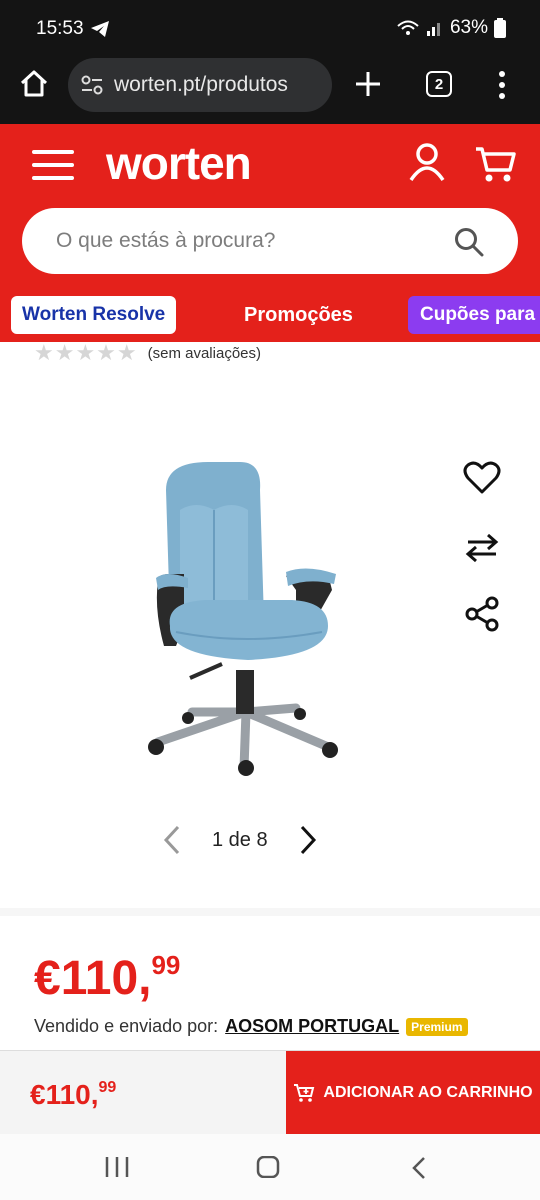 The height and width of the screenshot is (1200, 540). I want to click on product-rating: ★★★★★ (sem avaliações), so click(147, 353).